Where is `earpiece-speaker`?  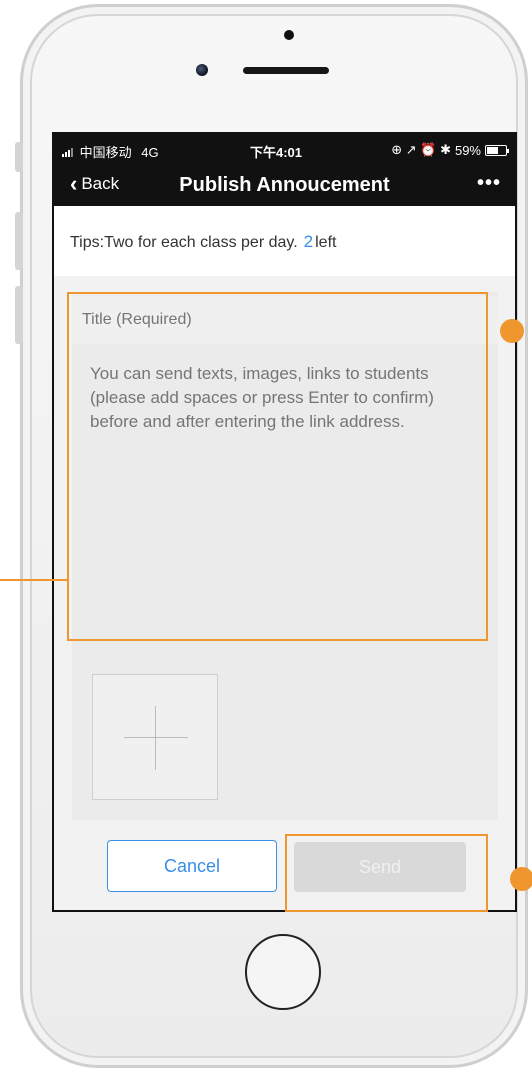 earpiece-speaker is located at coordinates (286, 70).